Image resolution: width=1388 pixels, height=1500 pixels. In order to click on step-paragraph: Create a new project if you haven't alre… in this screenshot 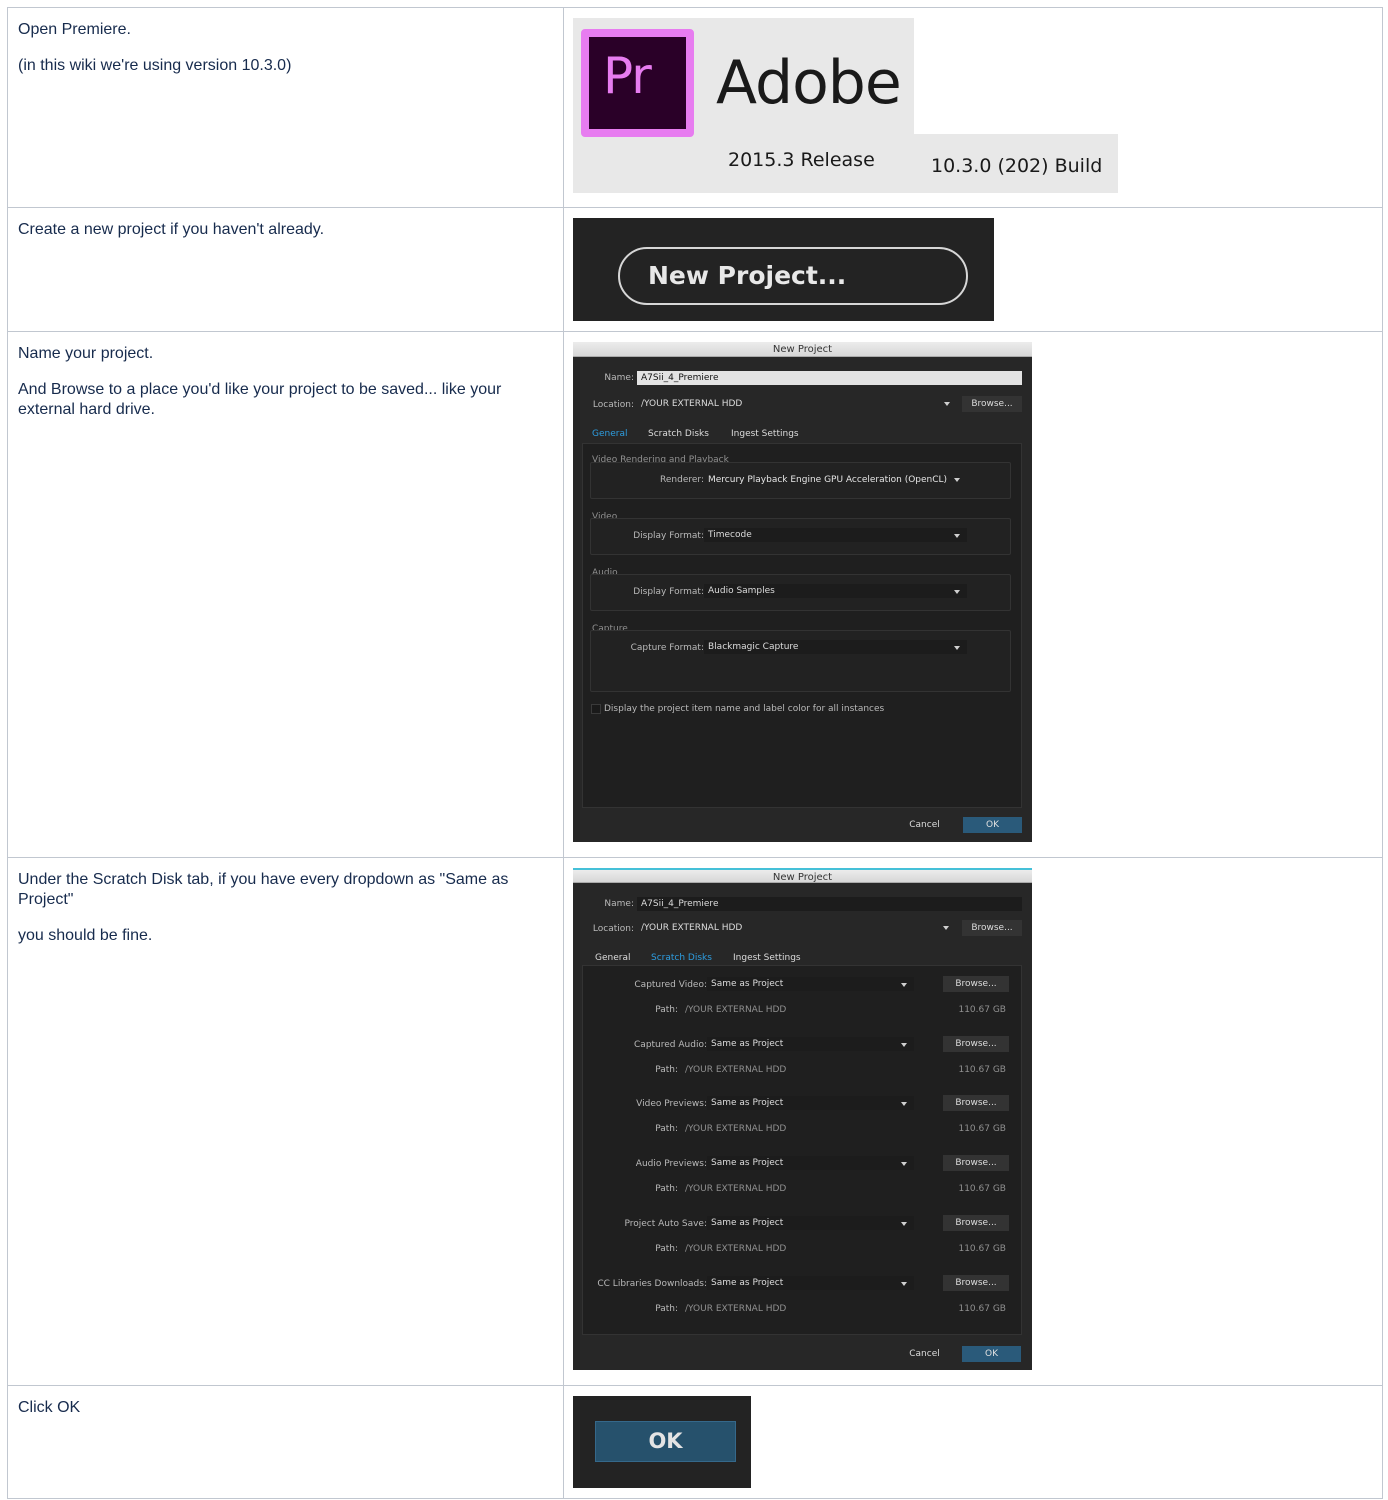, I will do `click(171, 229)`.